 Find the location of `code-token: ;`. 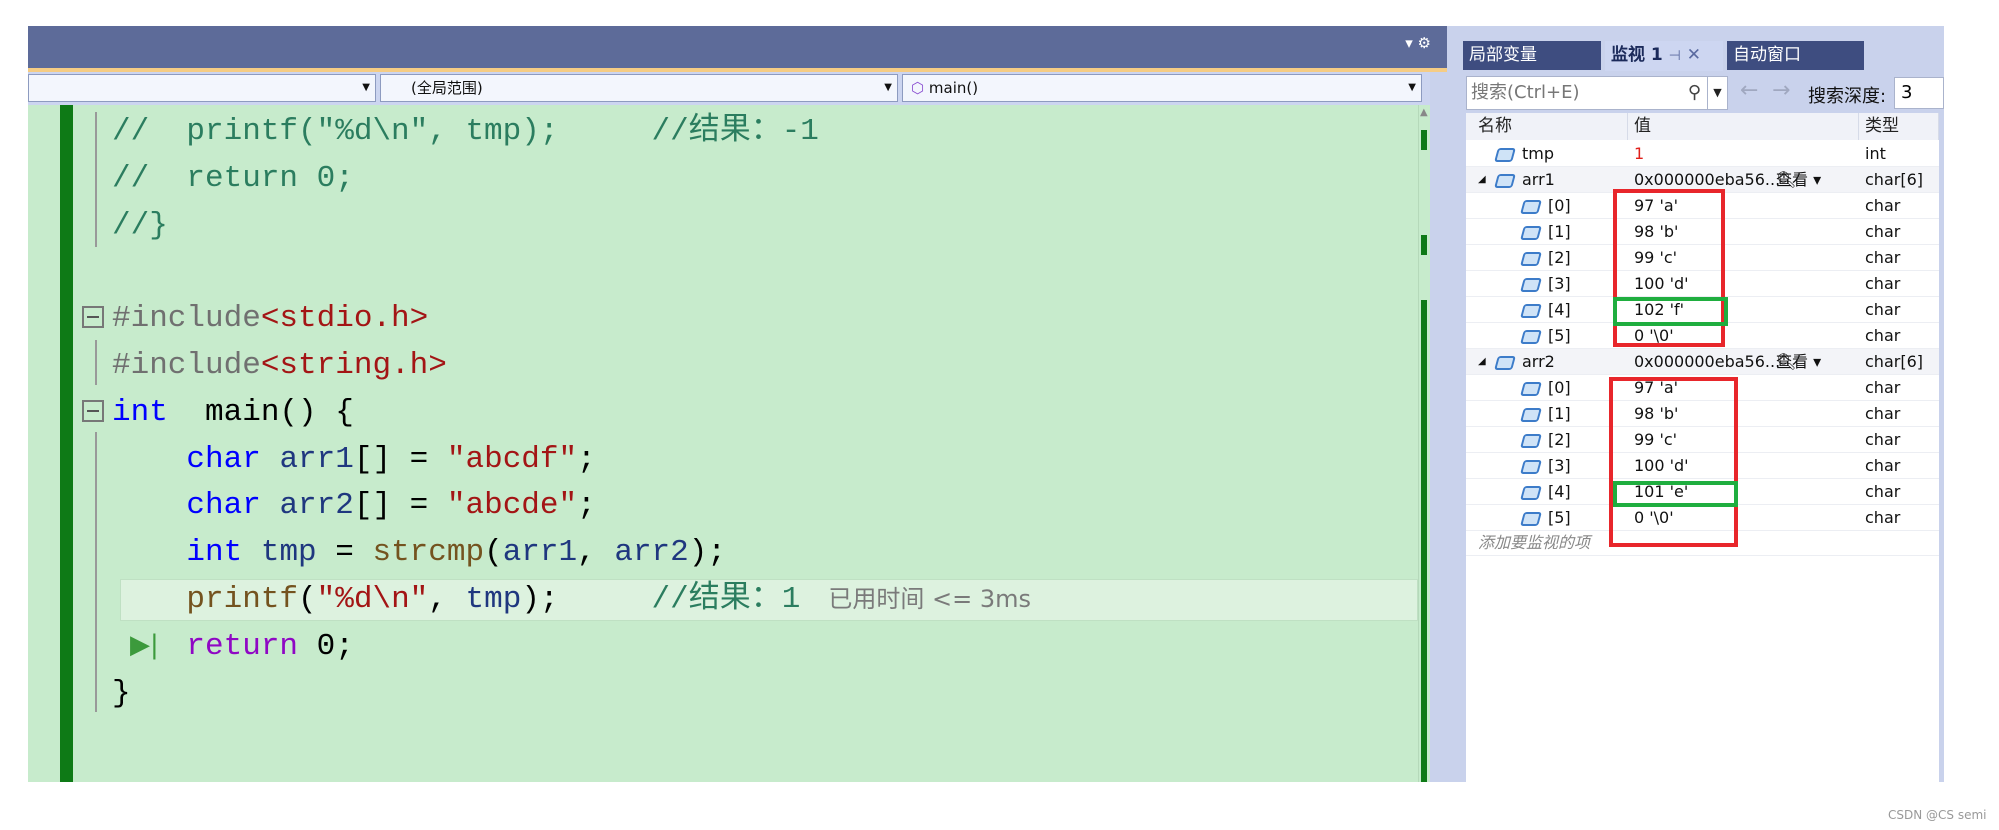

code-token: ; is located at coordinates (586, 459).